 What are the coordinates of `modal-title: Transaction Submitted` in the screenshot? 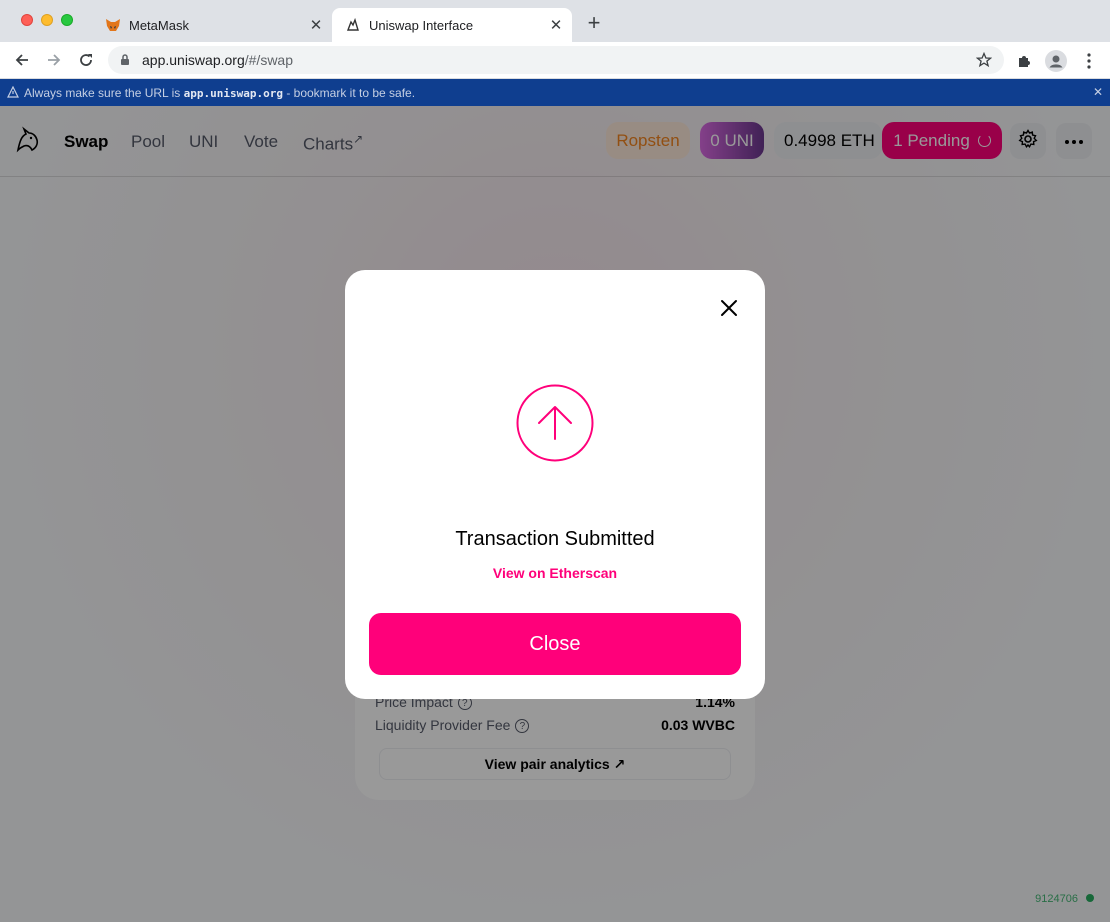 It's located at (555, 539).